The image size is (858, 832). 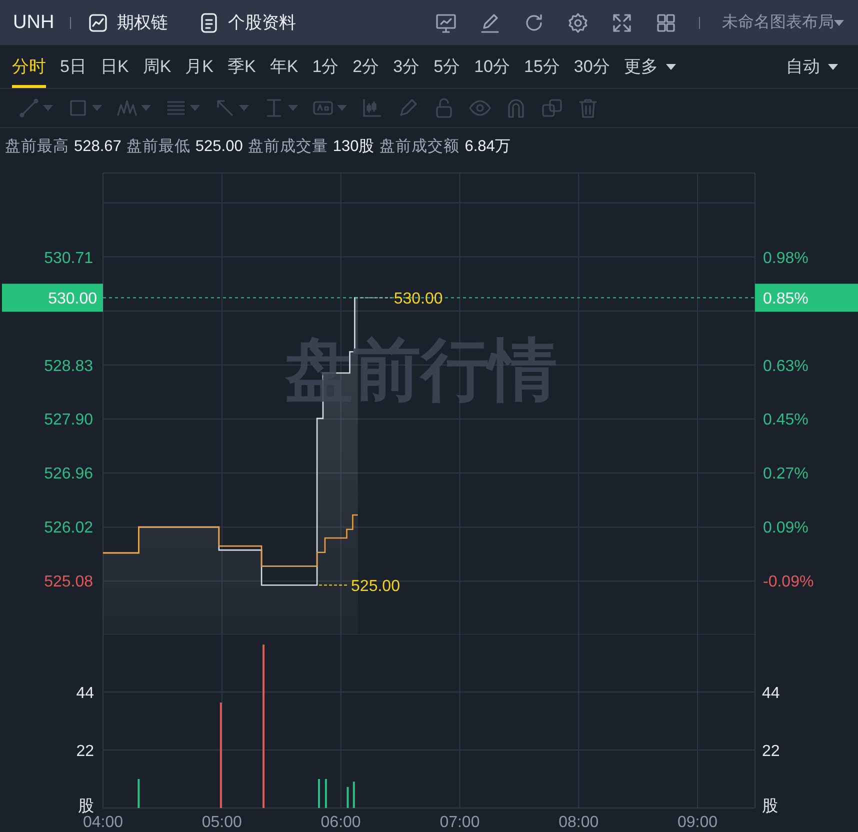 I want to click on stat-value: 130股, so click(x=353, y=147).